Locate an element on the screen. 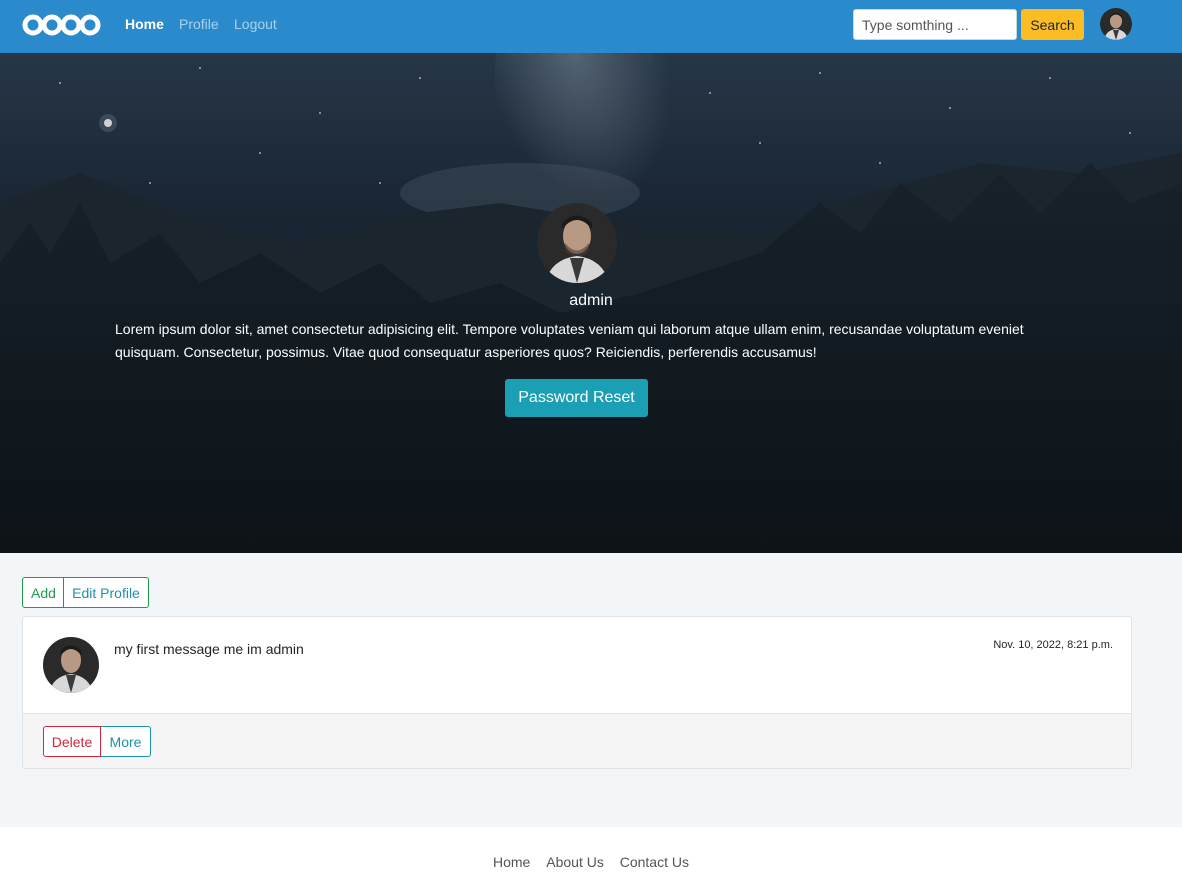 This screenshot has height=891, width=1182. message-avatar is located at coordinates (71, 665).